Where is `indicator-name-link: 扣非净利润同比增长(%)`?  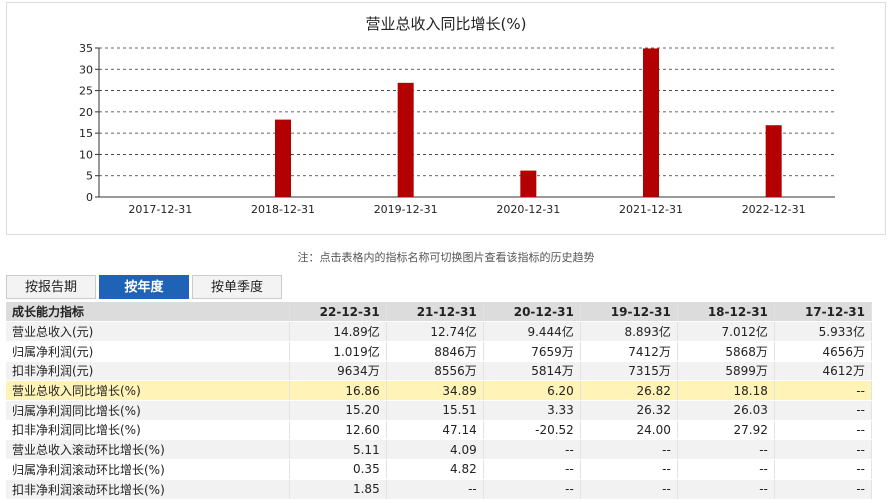
indicator-name-link: 扣非净利润同比增长(%) is located at coordinates (148, 430).